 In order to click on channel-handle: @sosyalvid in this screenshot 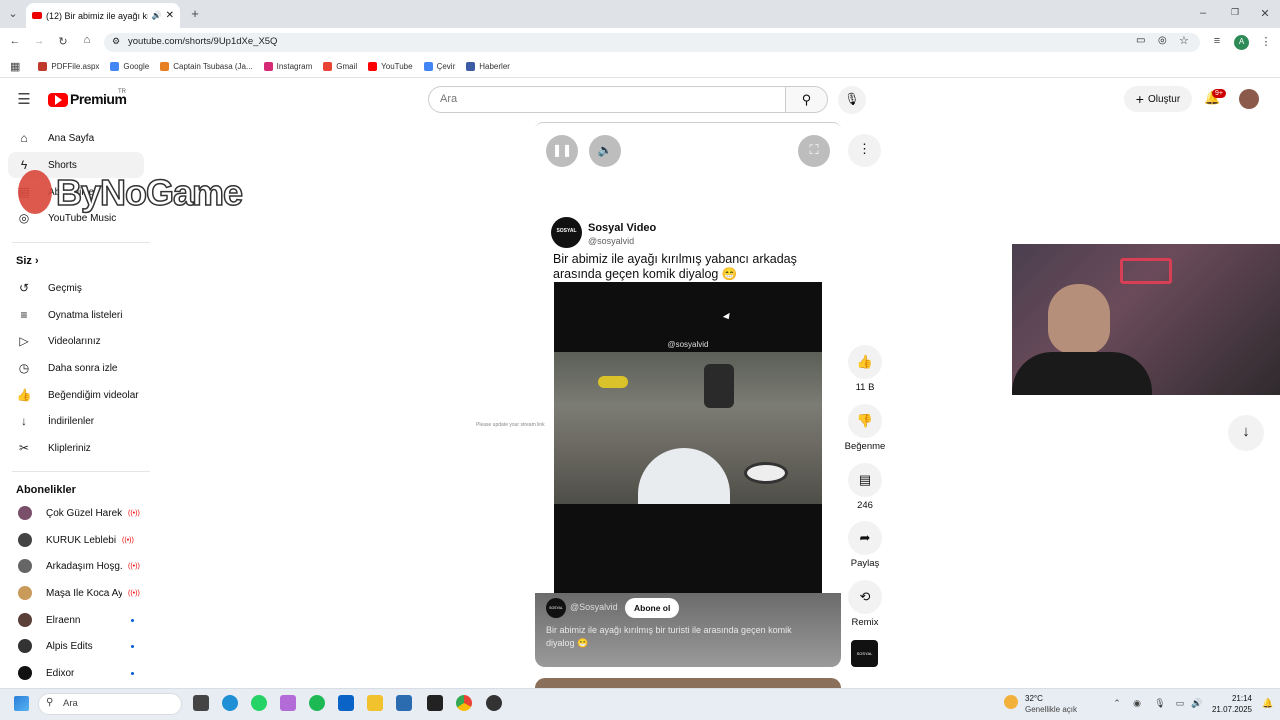, I will do `click(611, 241)`.